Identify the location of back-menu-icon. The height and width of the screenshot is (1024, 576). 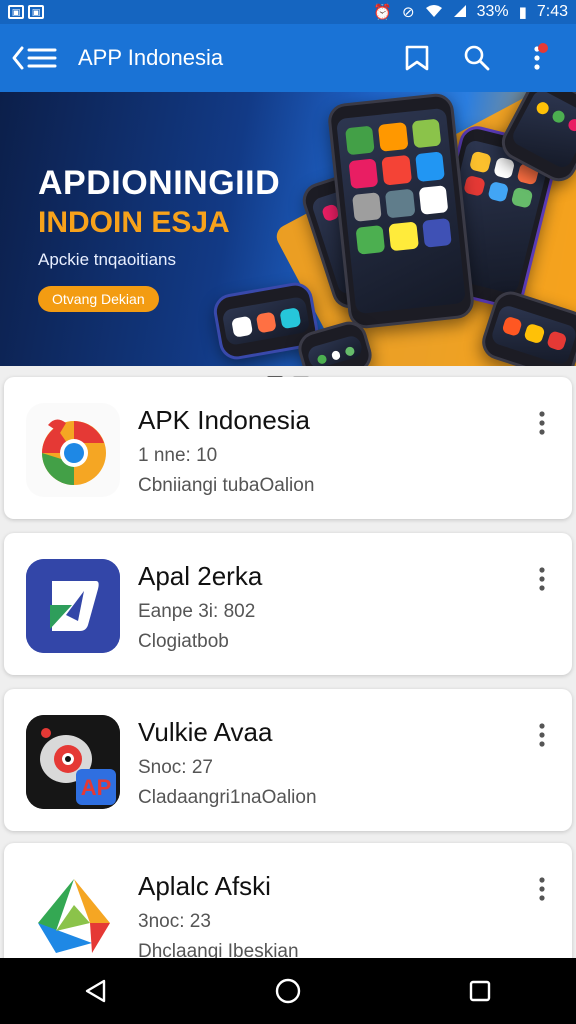
(35, 58).